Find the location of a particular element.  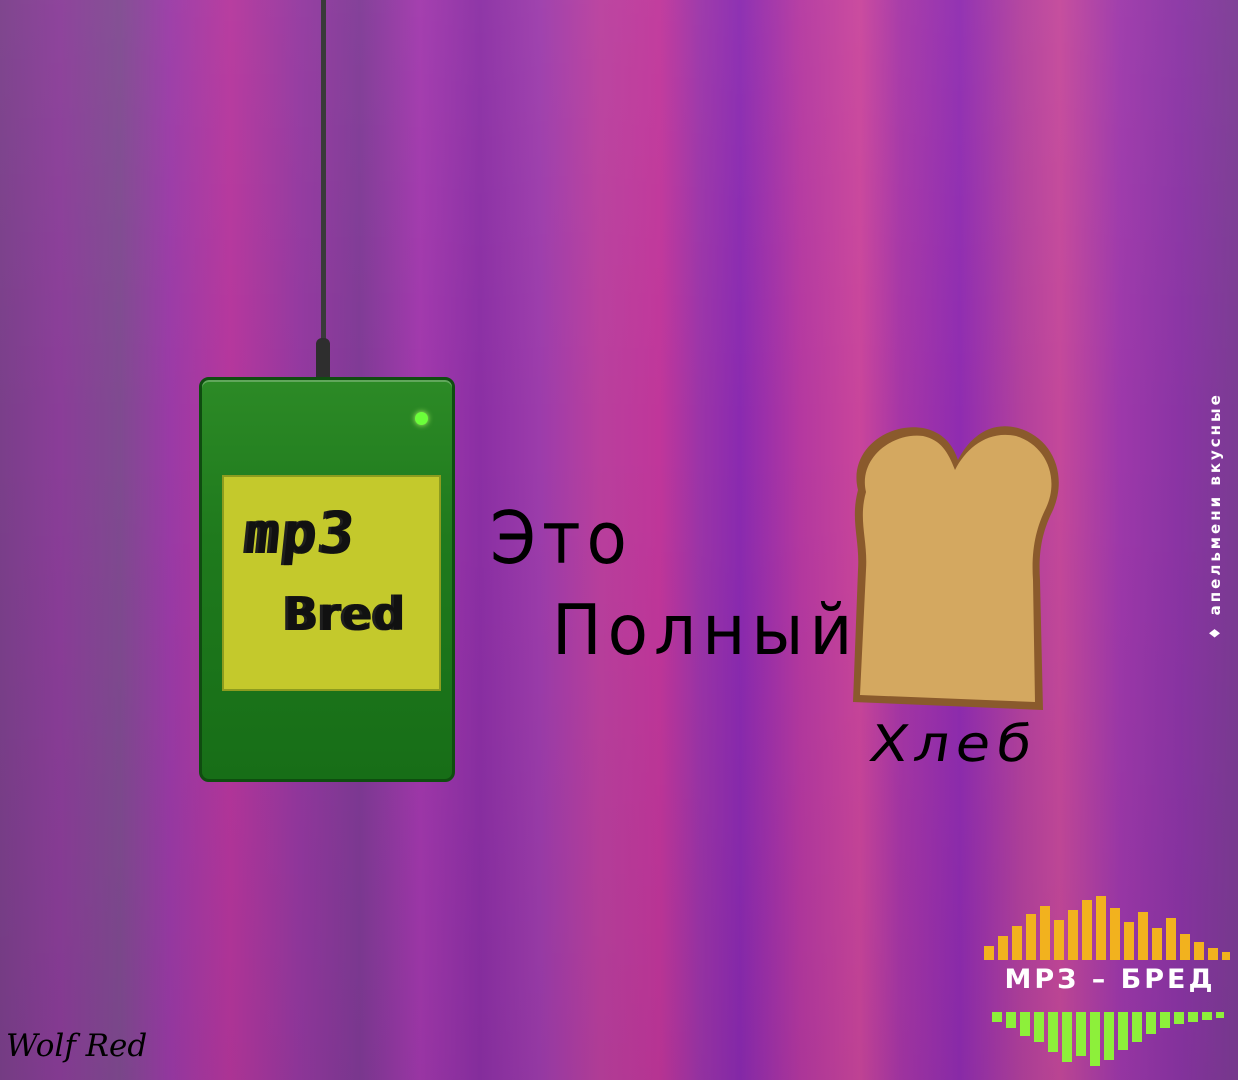

logo-text: МРЗ – БРЕД is located at coordinates (1110, 979).